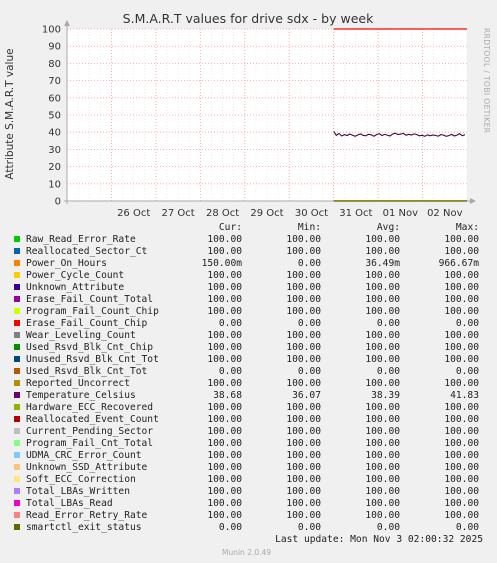 The width and height of the screenshot is (497, 563). Describe the element at coordinates (473, 201) in the screenshot. I see `x-axis-arrow` at that location.